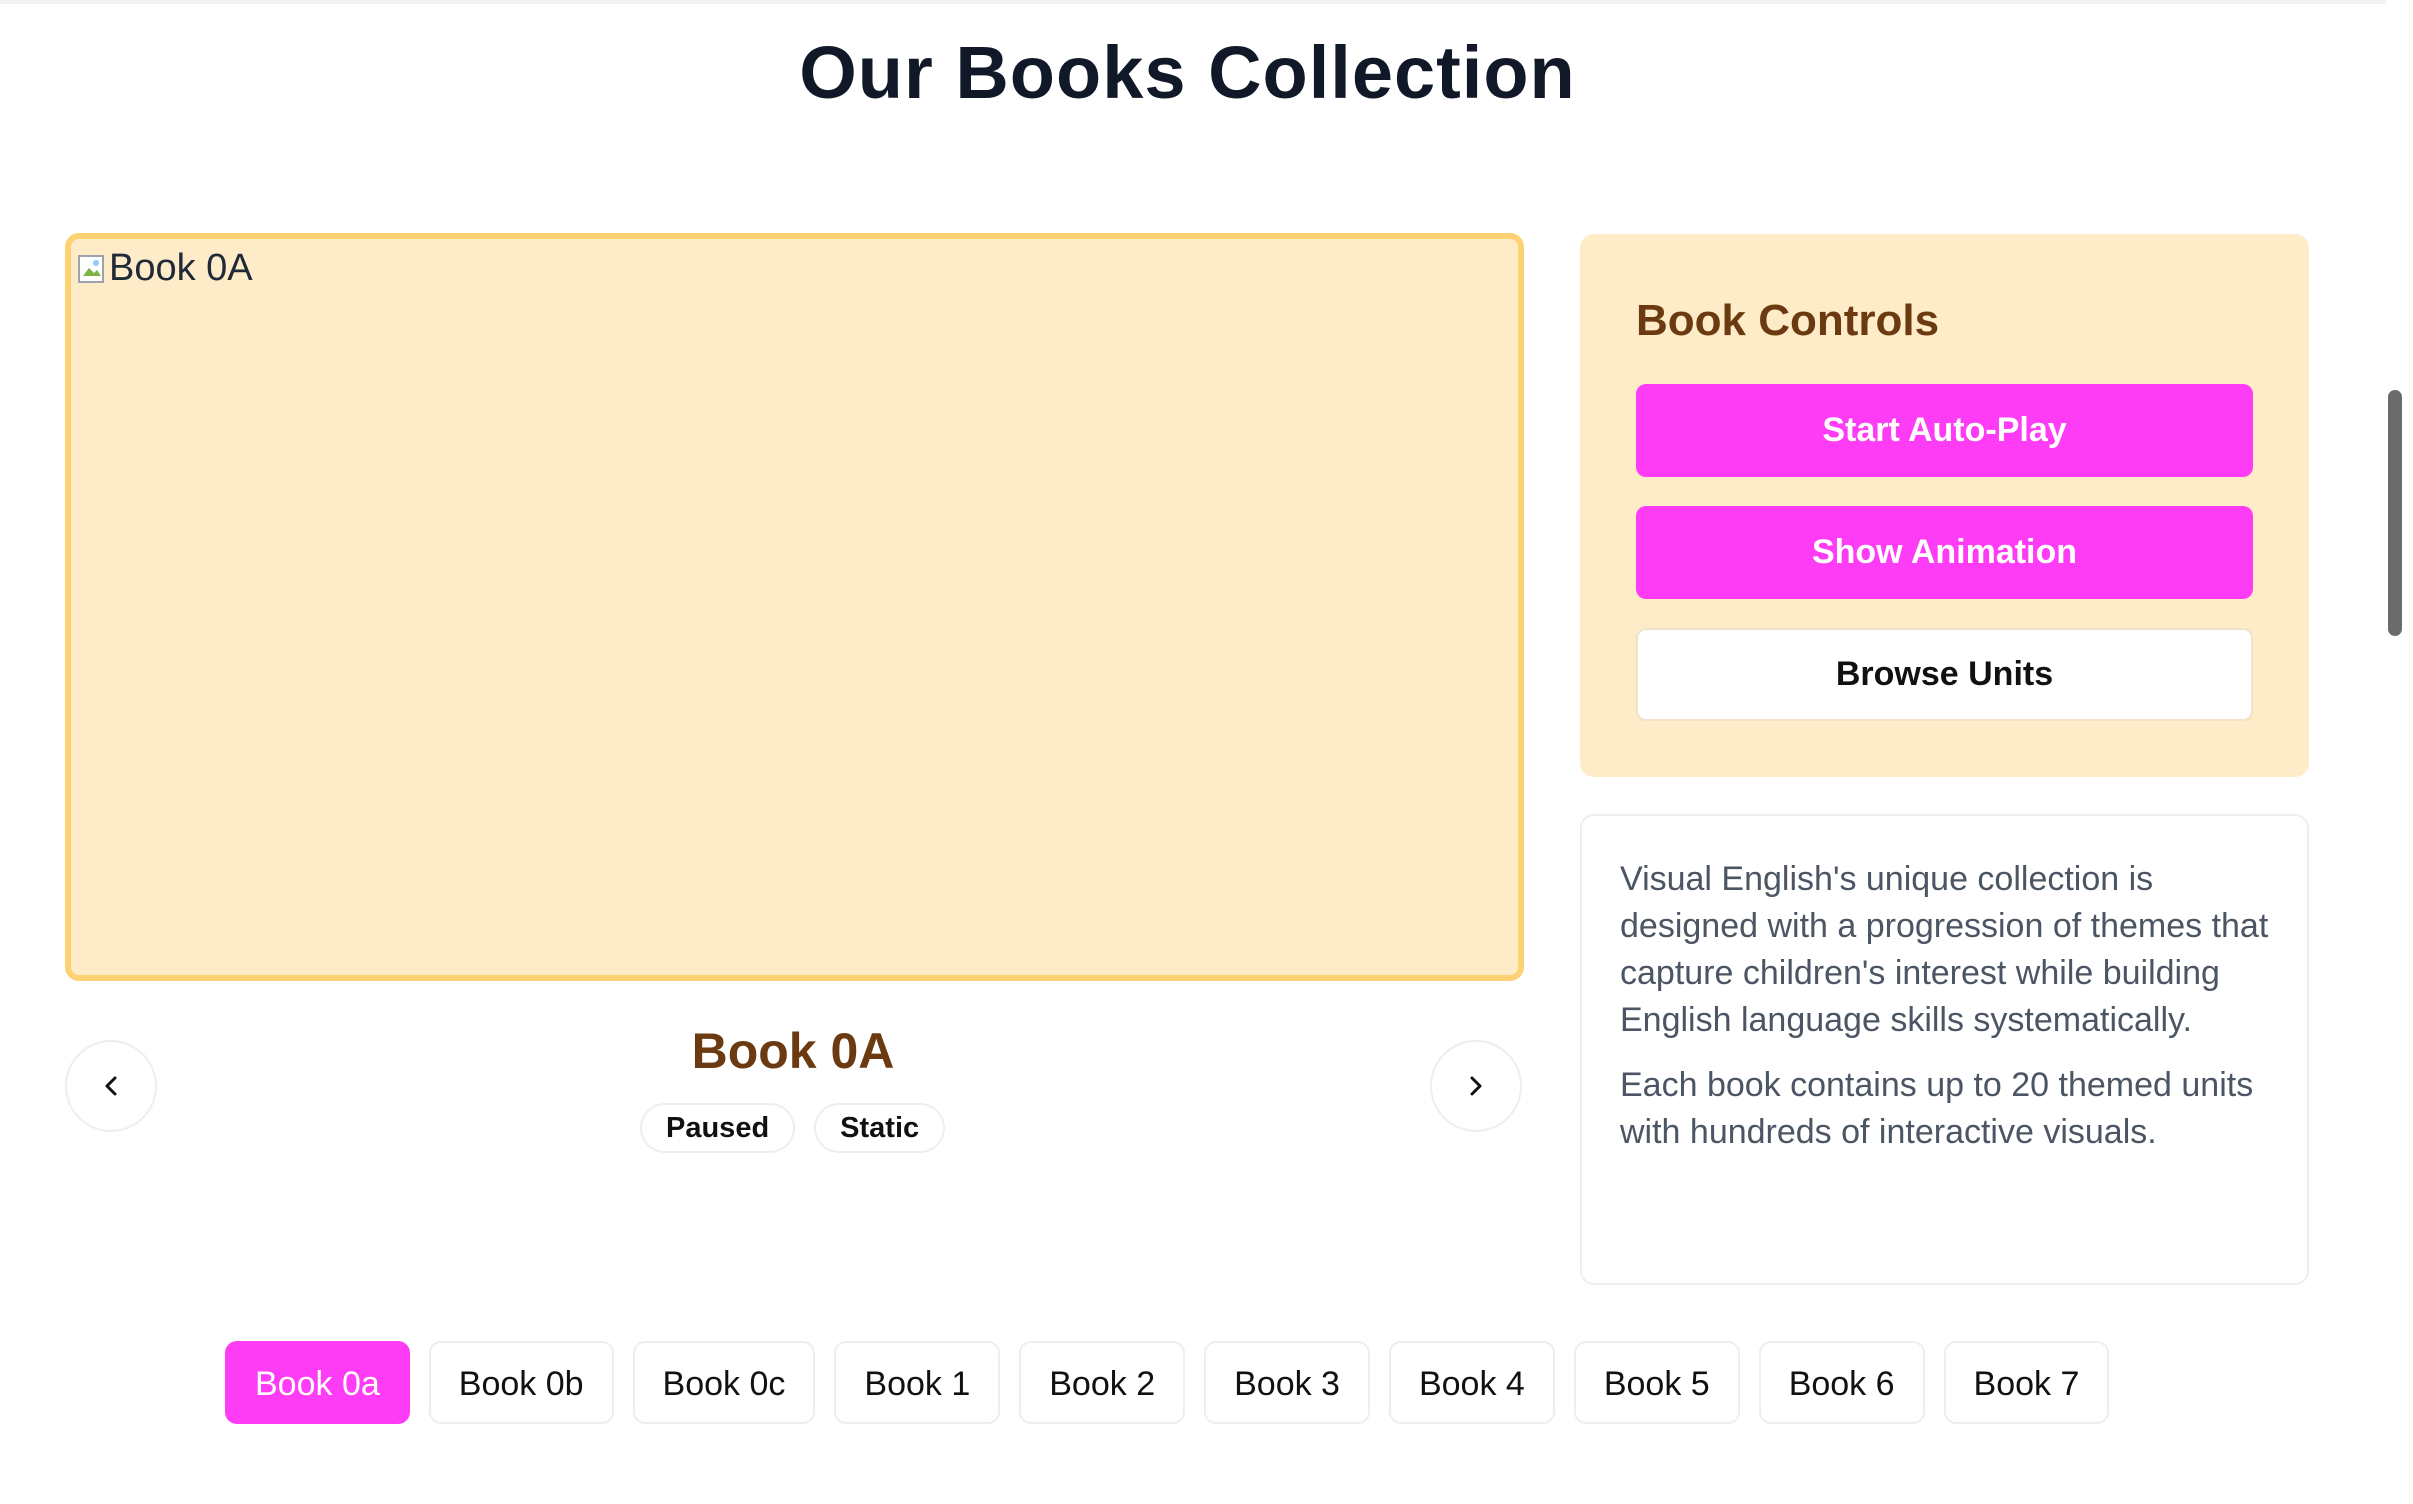  What do you see at coordinates (1788, 320) in the screenshot?
I see `book-controls-title: Book Controls` at bounding box center [1788, 320].